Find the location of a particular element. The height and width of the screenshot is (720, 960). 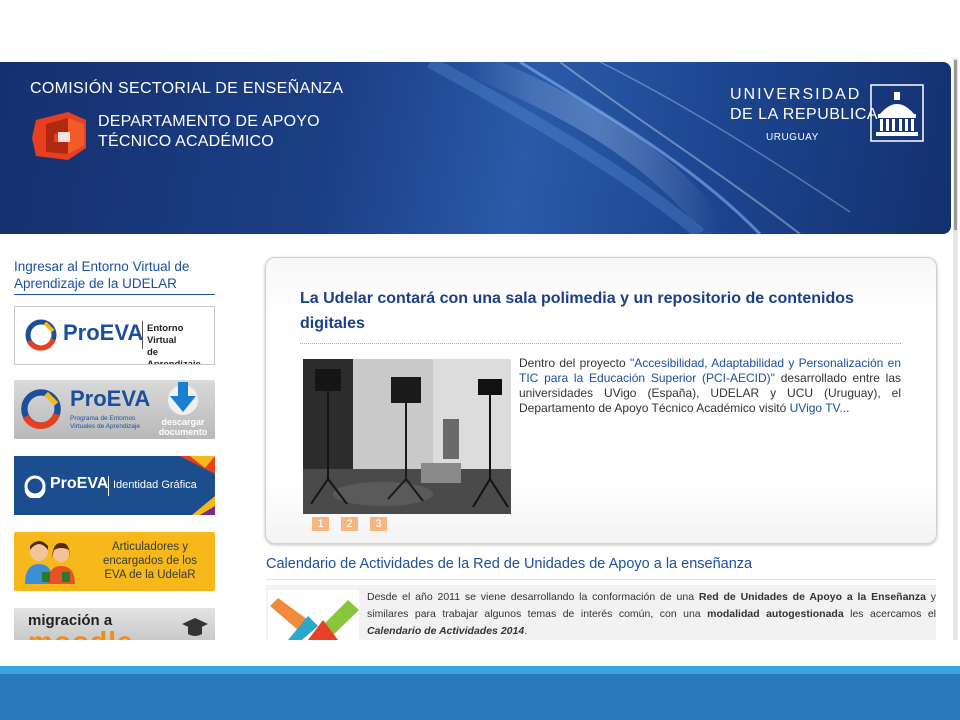

color-triangles-decoration is located at coordinates (197, 485).